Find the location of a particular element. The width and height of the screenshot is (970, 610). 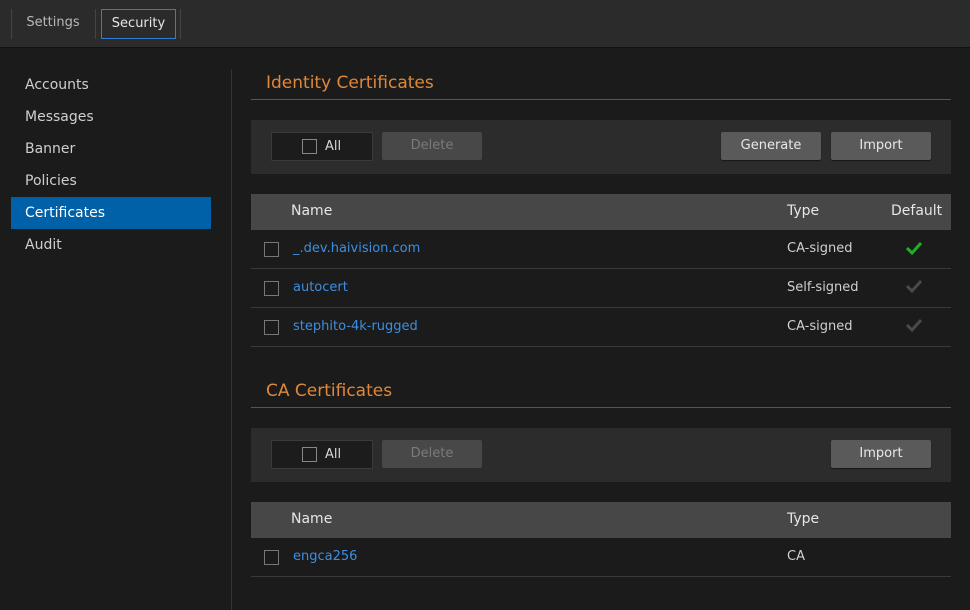

table-row: stephito-4k-rugged CA-signed is located at coordinates (601, 327).